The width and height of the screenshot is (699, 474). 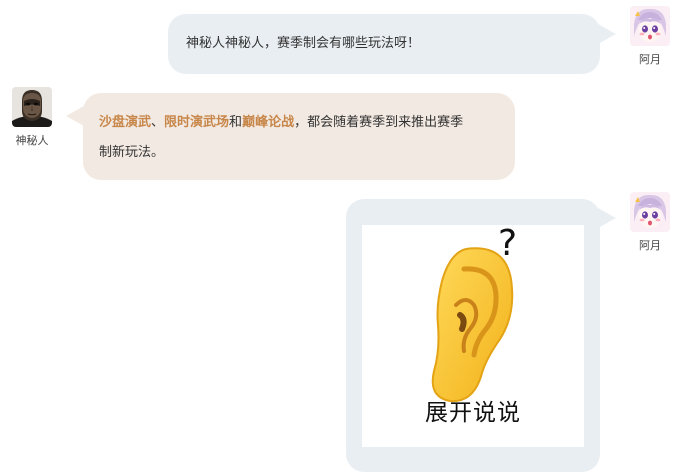 I want to click on masked-man-avatar-icon, so click(x=32, y=107).